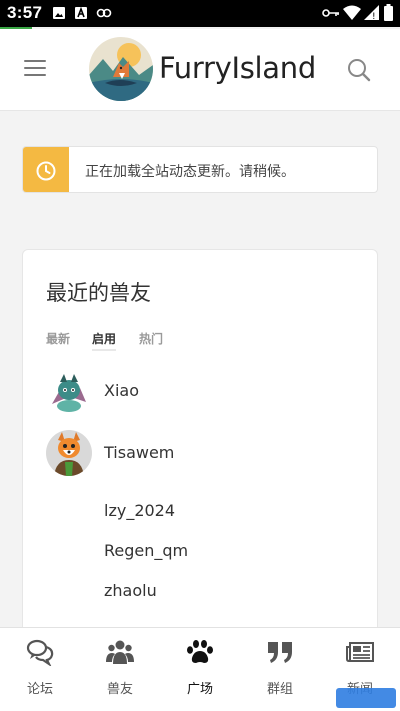 The image size is (400, 711). Describe the element at coordinates (200, 669) in the screenshot. I see `nav-plaza: 广场` at that location.